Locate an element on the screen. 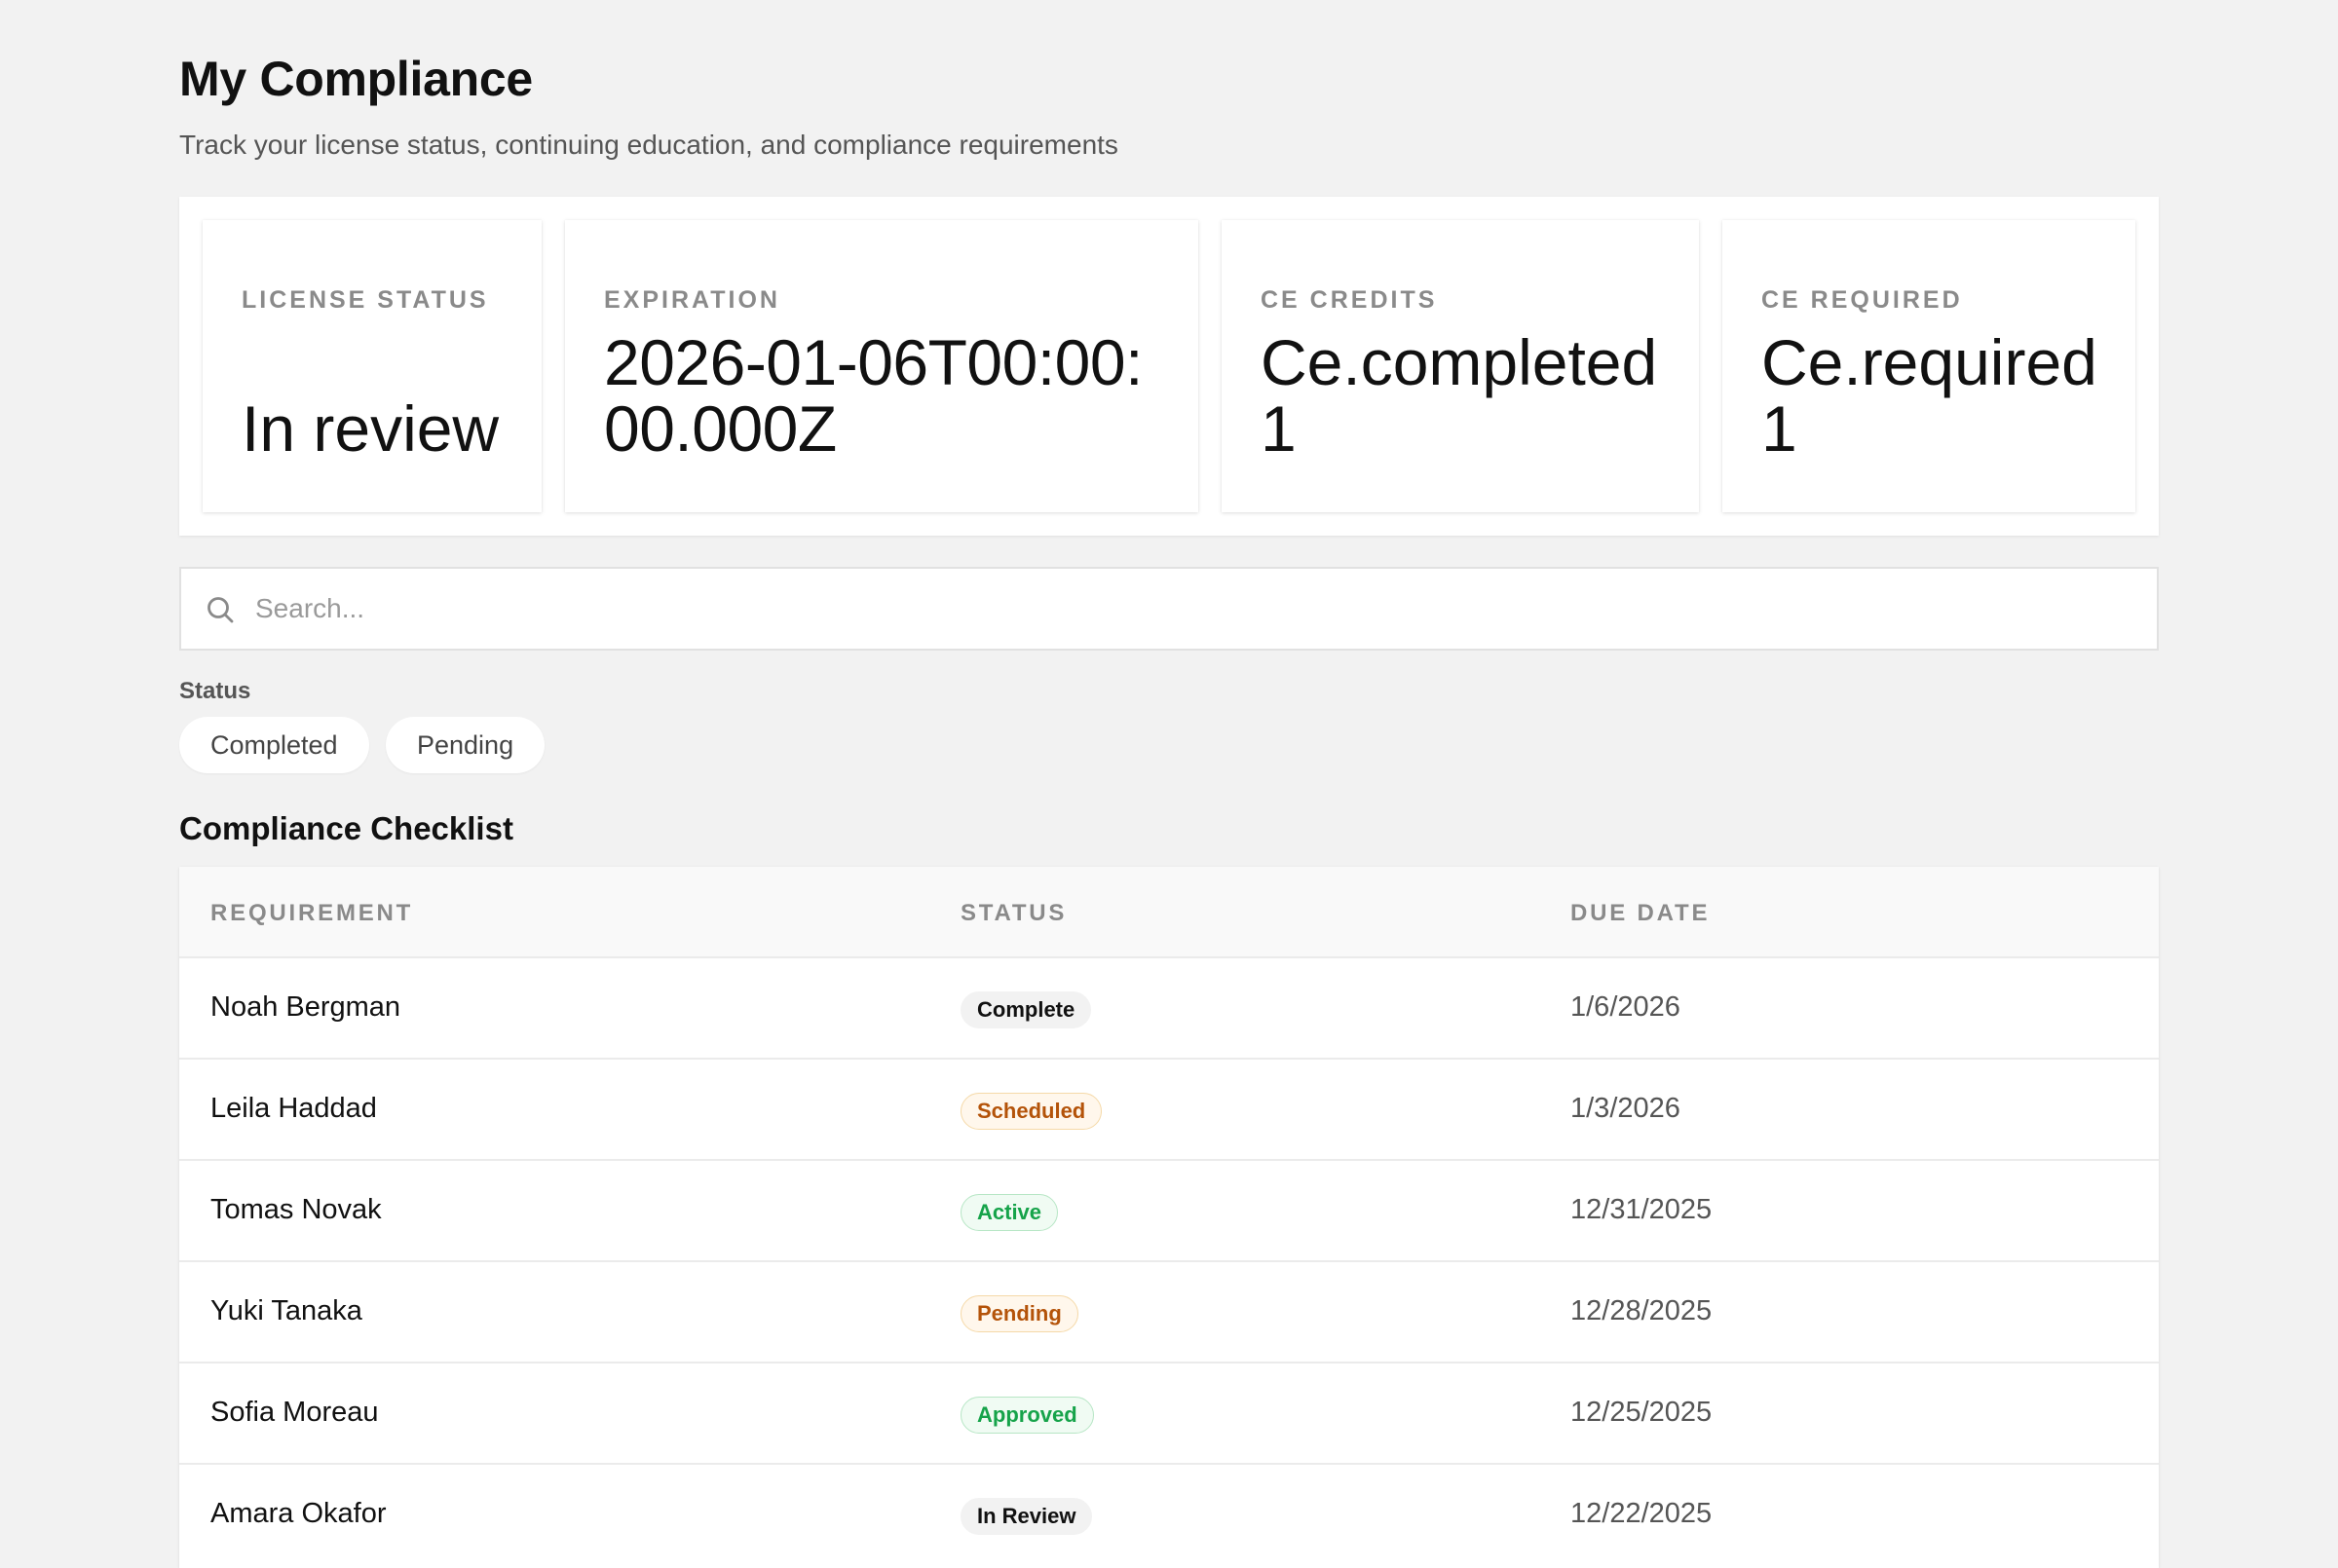 This screenshot has height=1568, width=2338. requirement-cell: Yuki Tanaka is located at coordinates (286, 1310).